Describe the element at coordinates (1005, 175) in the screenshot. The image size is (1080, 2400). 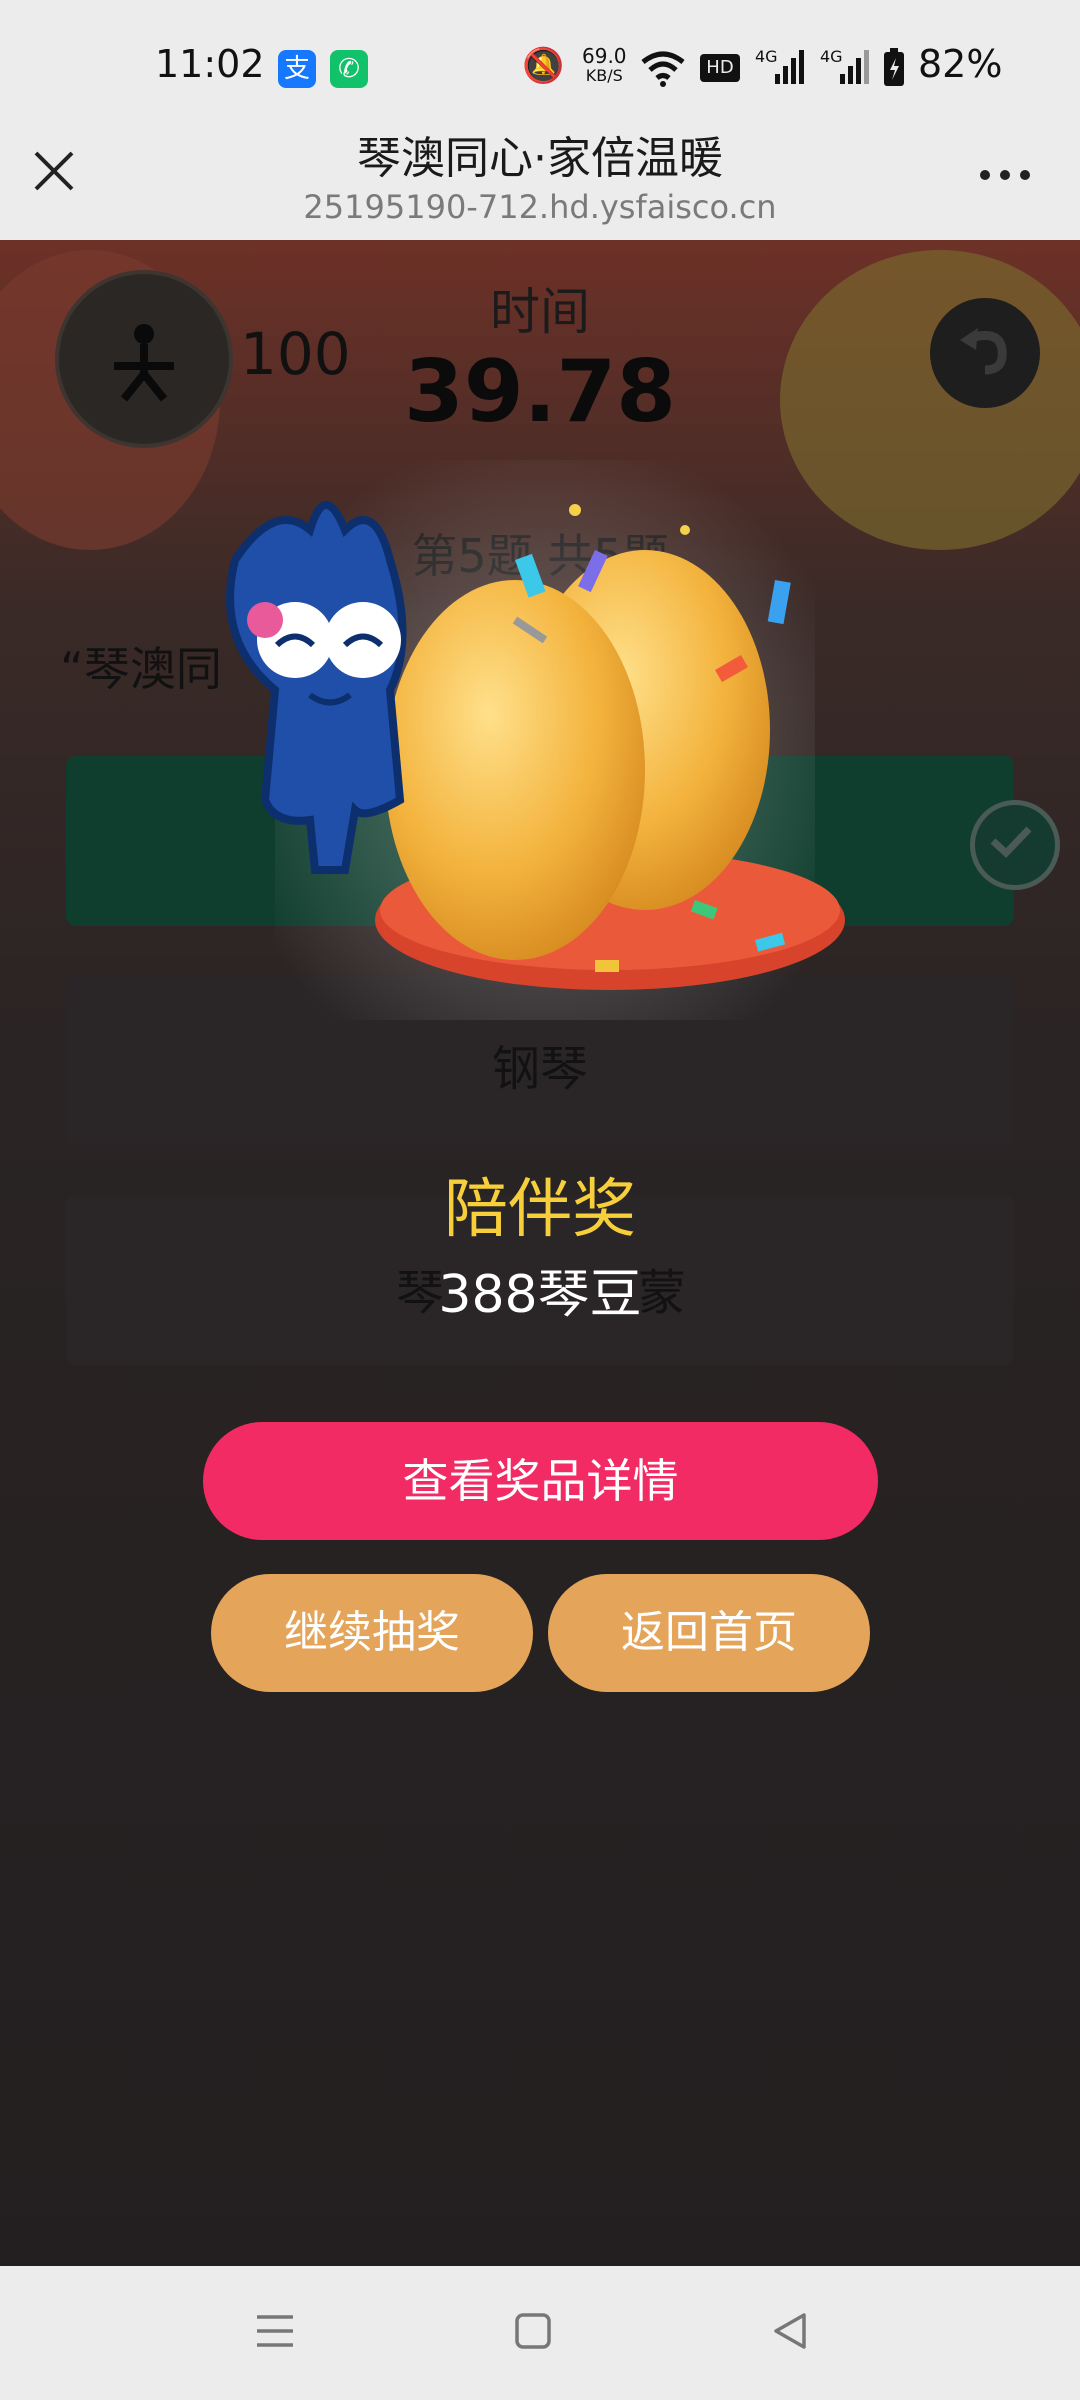
I see `more-icon` at that location.